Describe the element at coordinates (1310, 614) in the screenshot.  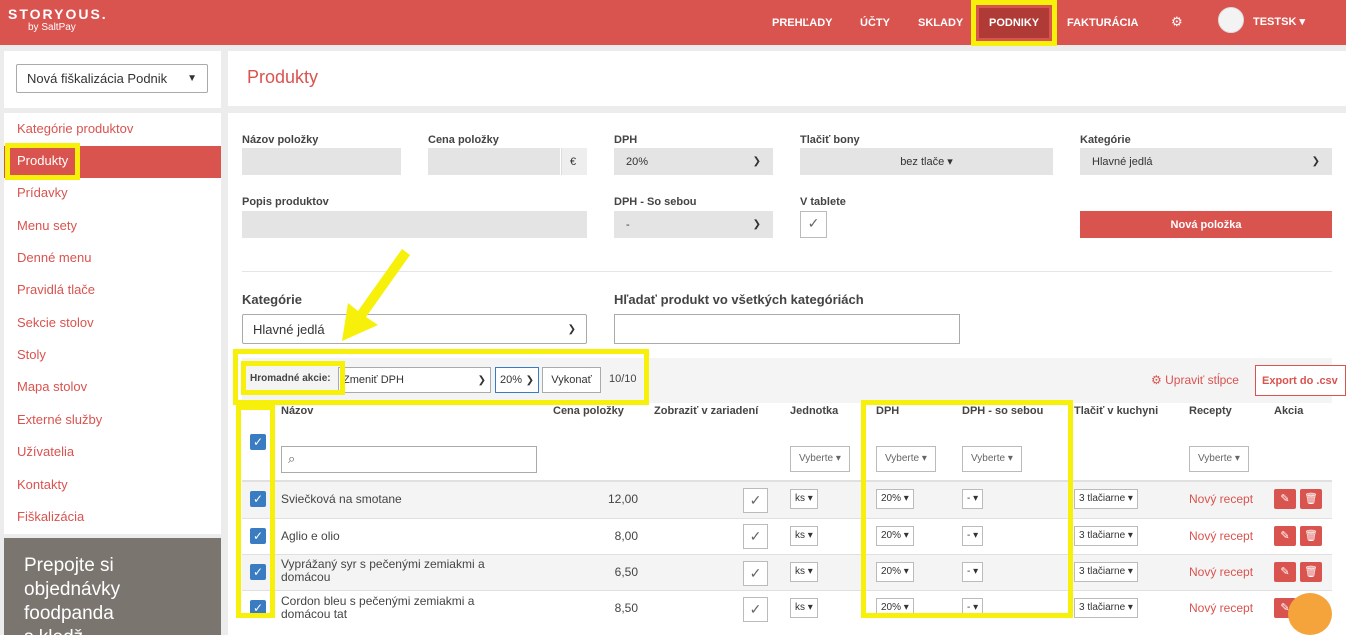
I see `chat-bubble-icon` at that location.